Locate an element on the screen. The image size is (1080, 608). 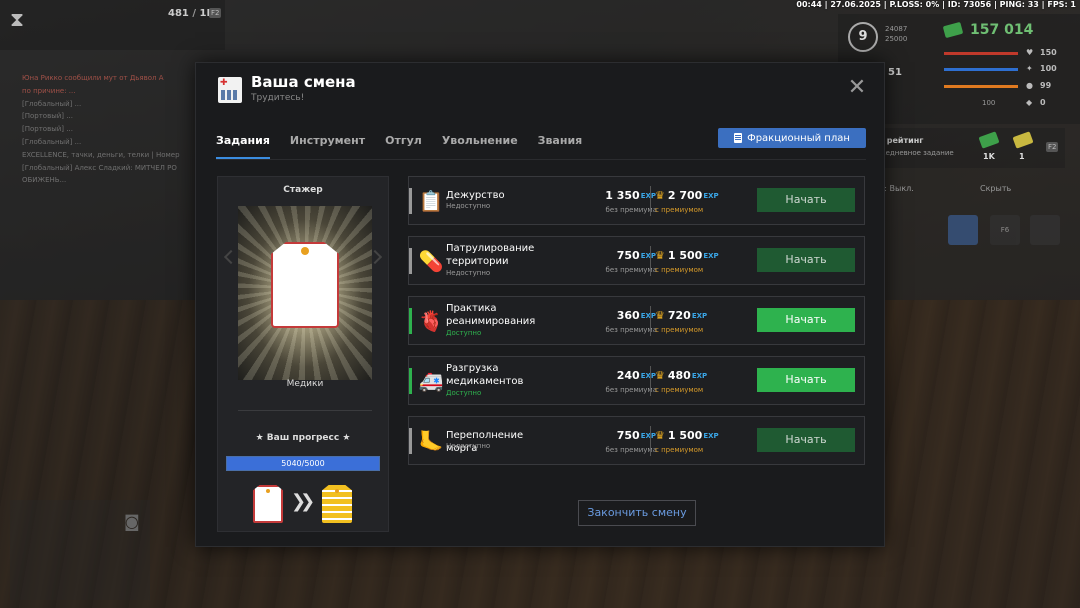
hourglass-icon: ⧗ is located at coordinates (17, 19).